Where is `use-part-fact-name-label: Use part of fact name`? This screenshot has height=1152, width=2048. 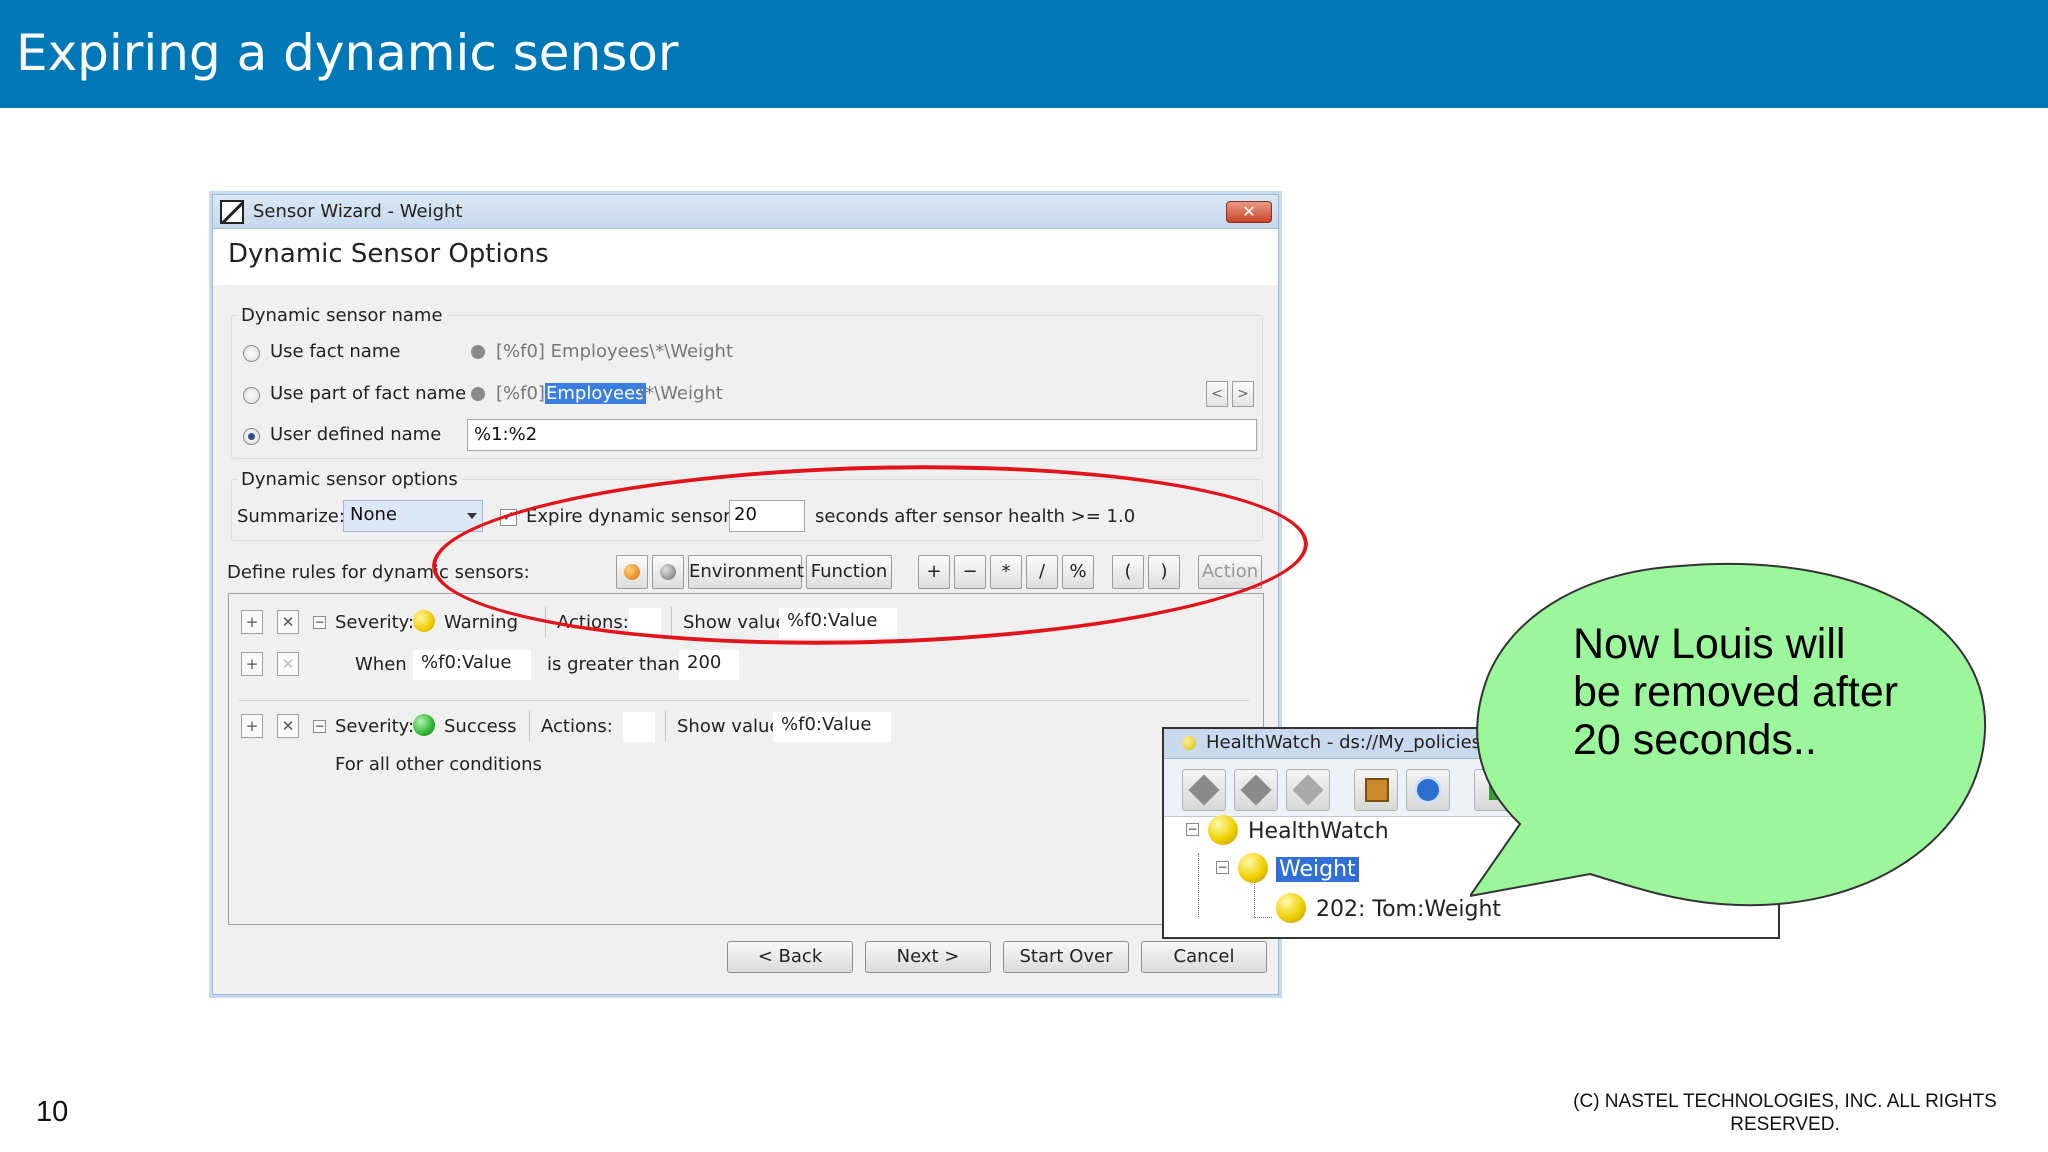 use-part-fact-name-label: Use part of fact name is located at coordinates (368, 393).